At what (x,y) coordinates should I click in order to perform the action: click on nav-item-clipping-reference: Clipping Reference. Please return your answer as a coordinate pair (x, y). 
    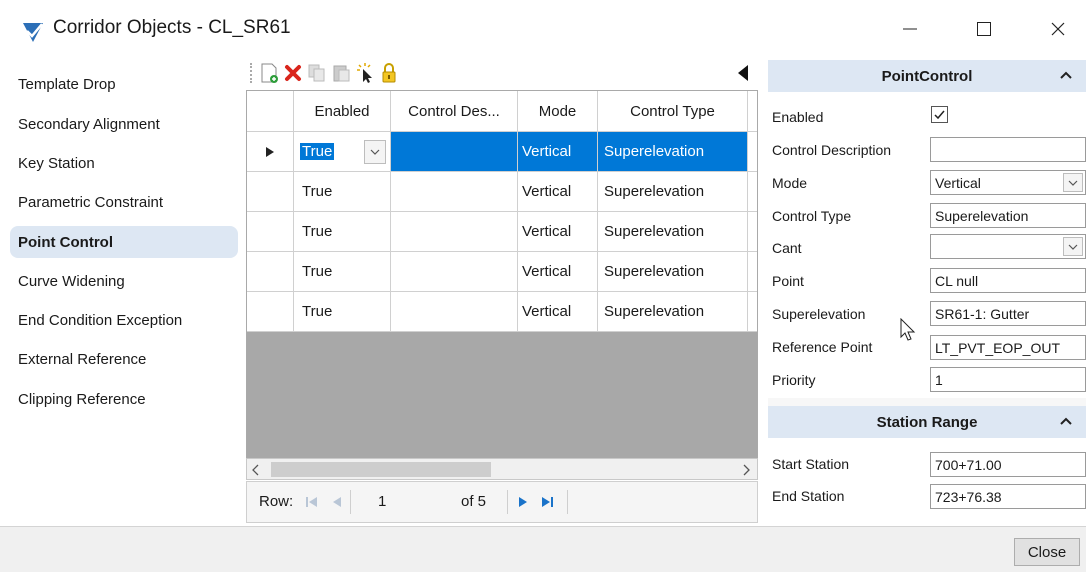
    Looking at the image, I should click on (124, 399).